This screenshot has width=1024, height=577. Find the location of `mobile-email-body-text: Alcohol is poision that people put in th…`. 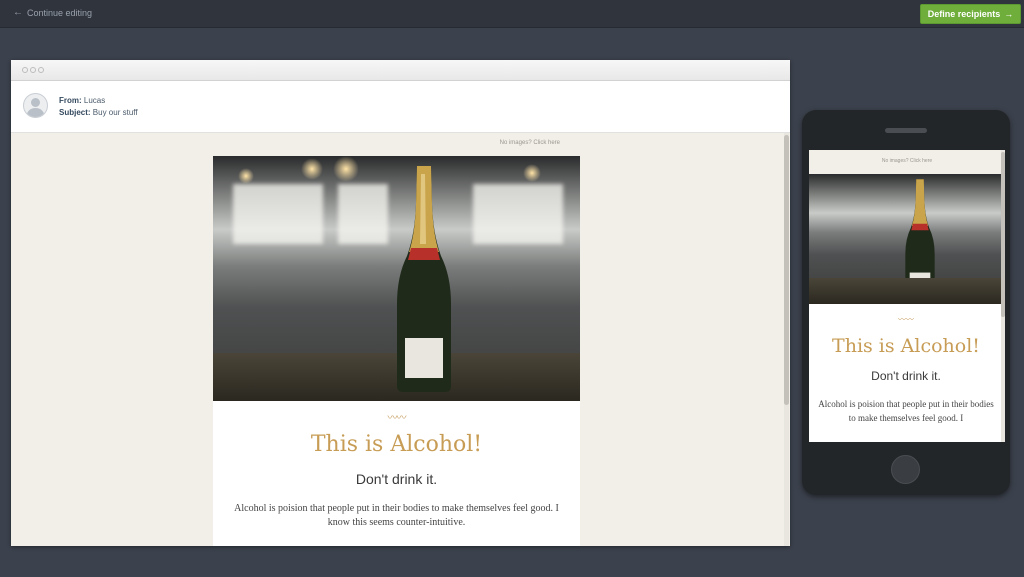

mobile-email-body-text: Alcohol is poision that people put in th… is located at coordinates (906, 411).